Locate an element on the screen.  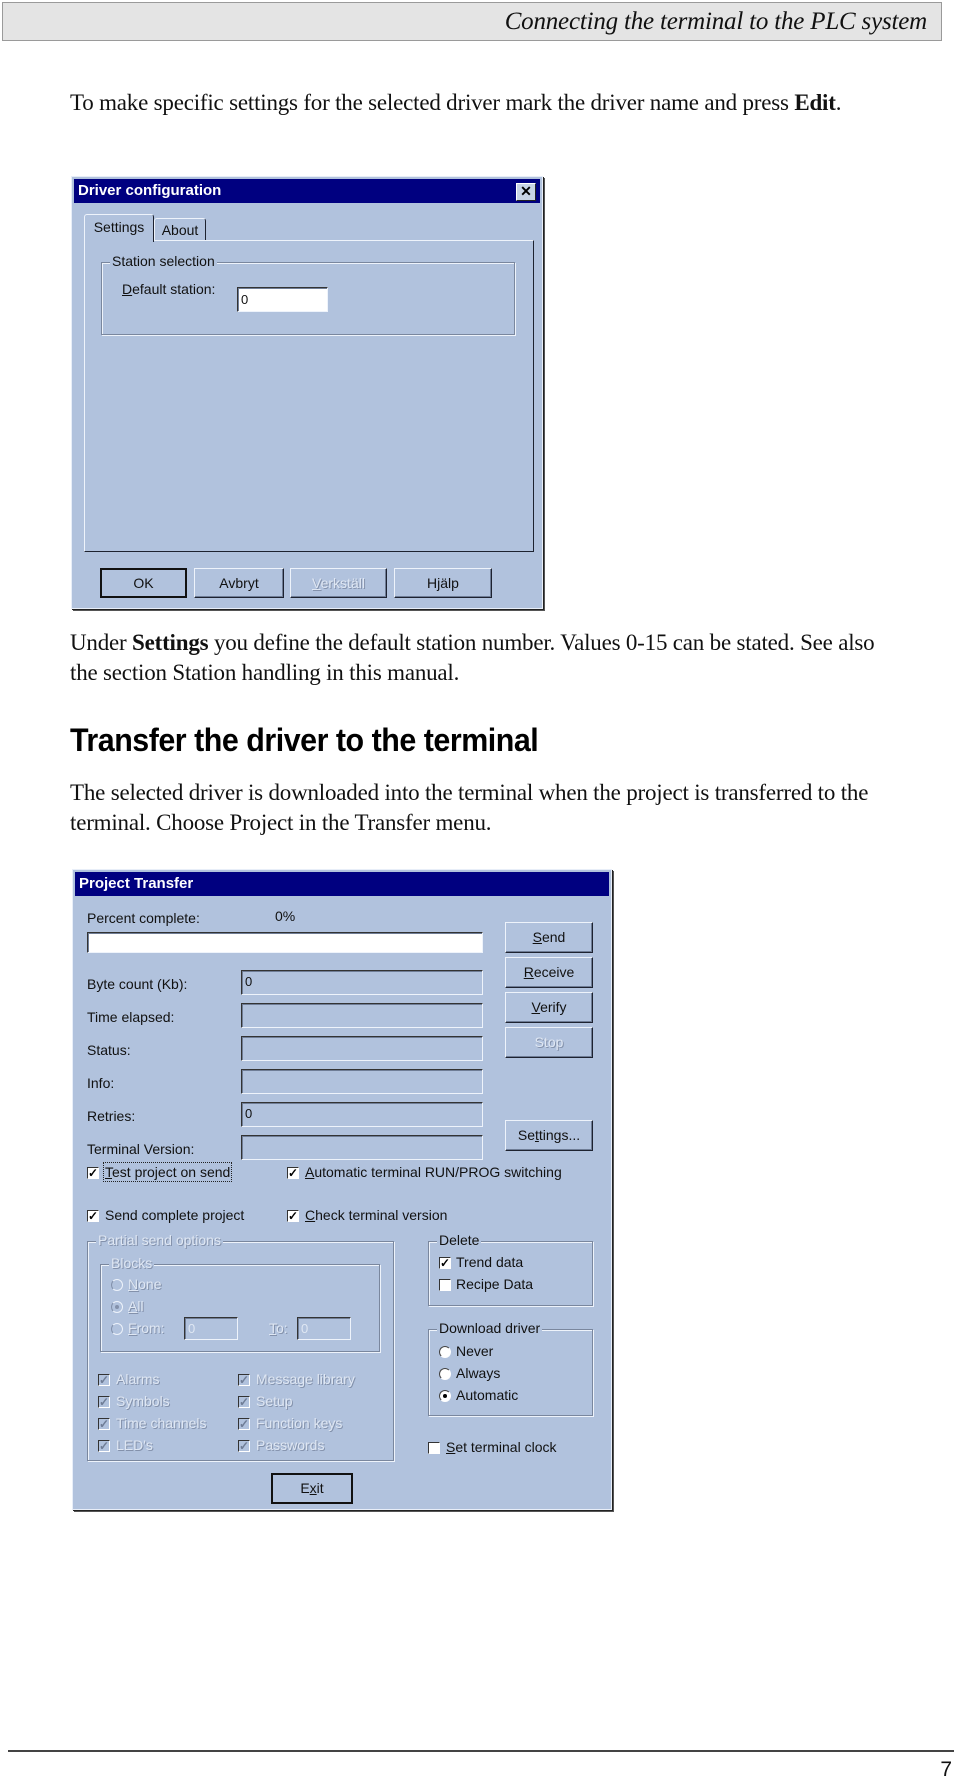
recipe-data-checkbox is located at coordinates (445, 1285).